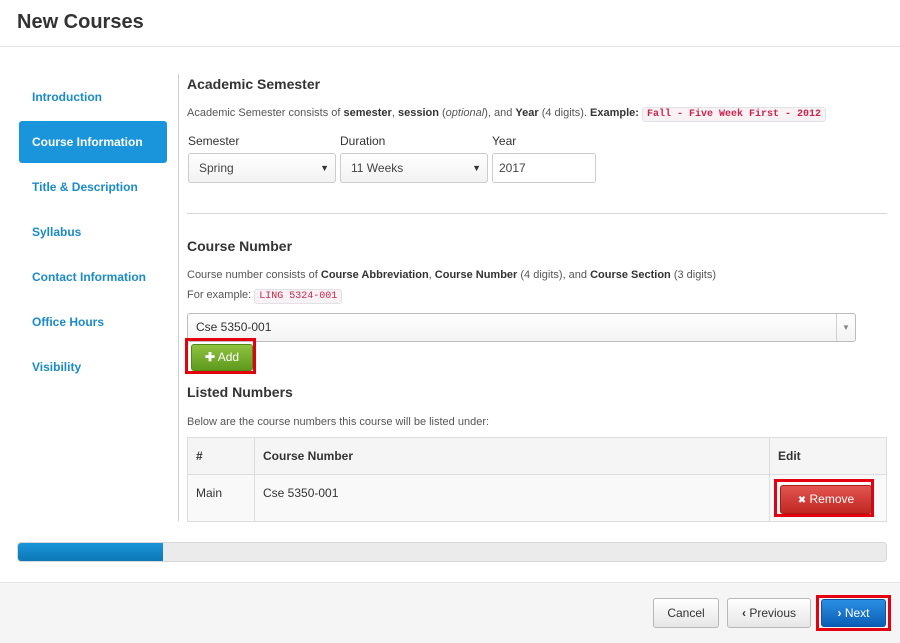 The image size is (900, 643). What do you see at coordinates (93, 322) in the screenshot?
I see `sidebar-item-office-hours: Office Hours` at bounding box center [93, 322].